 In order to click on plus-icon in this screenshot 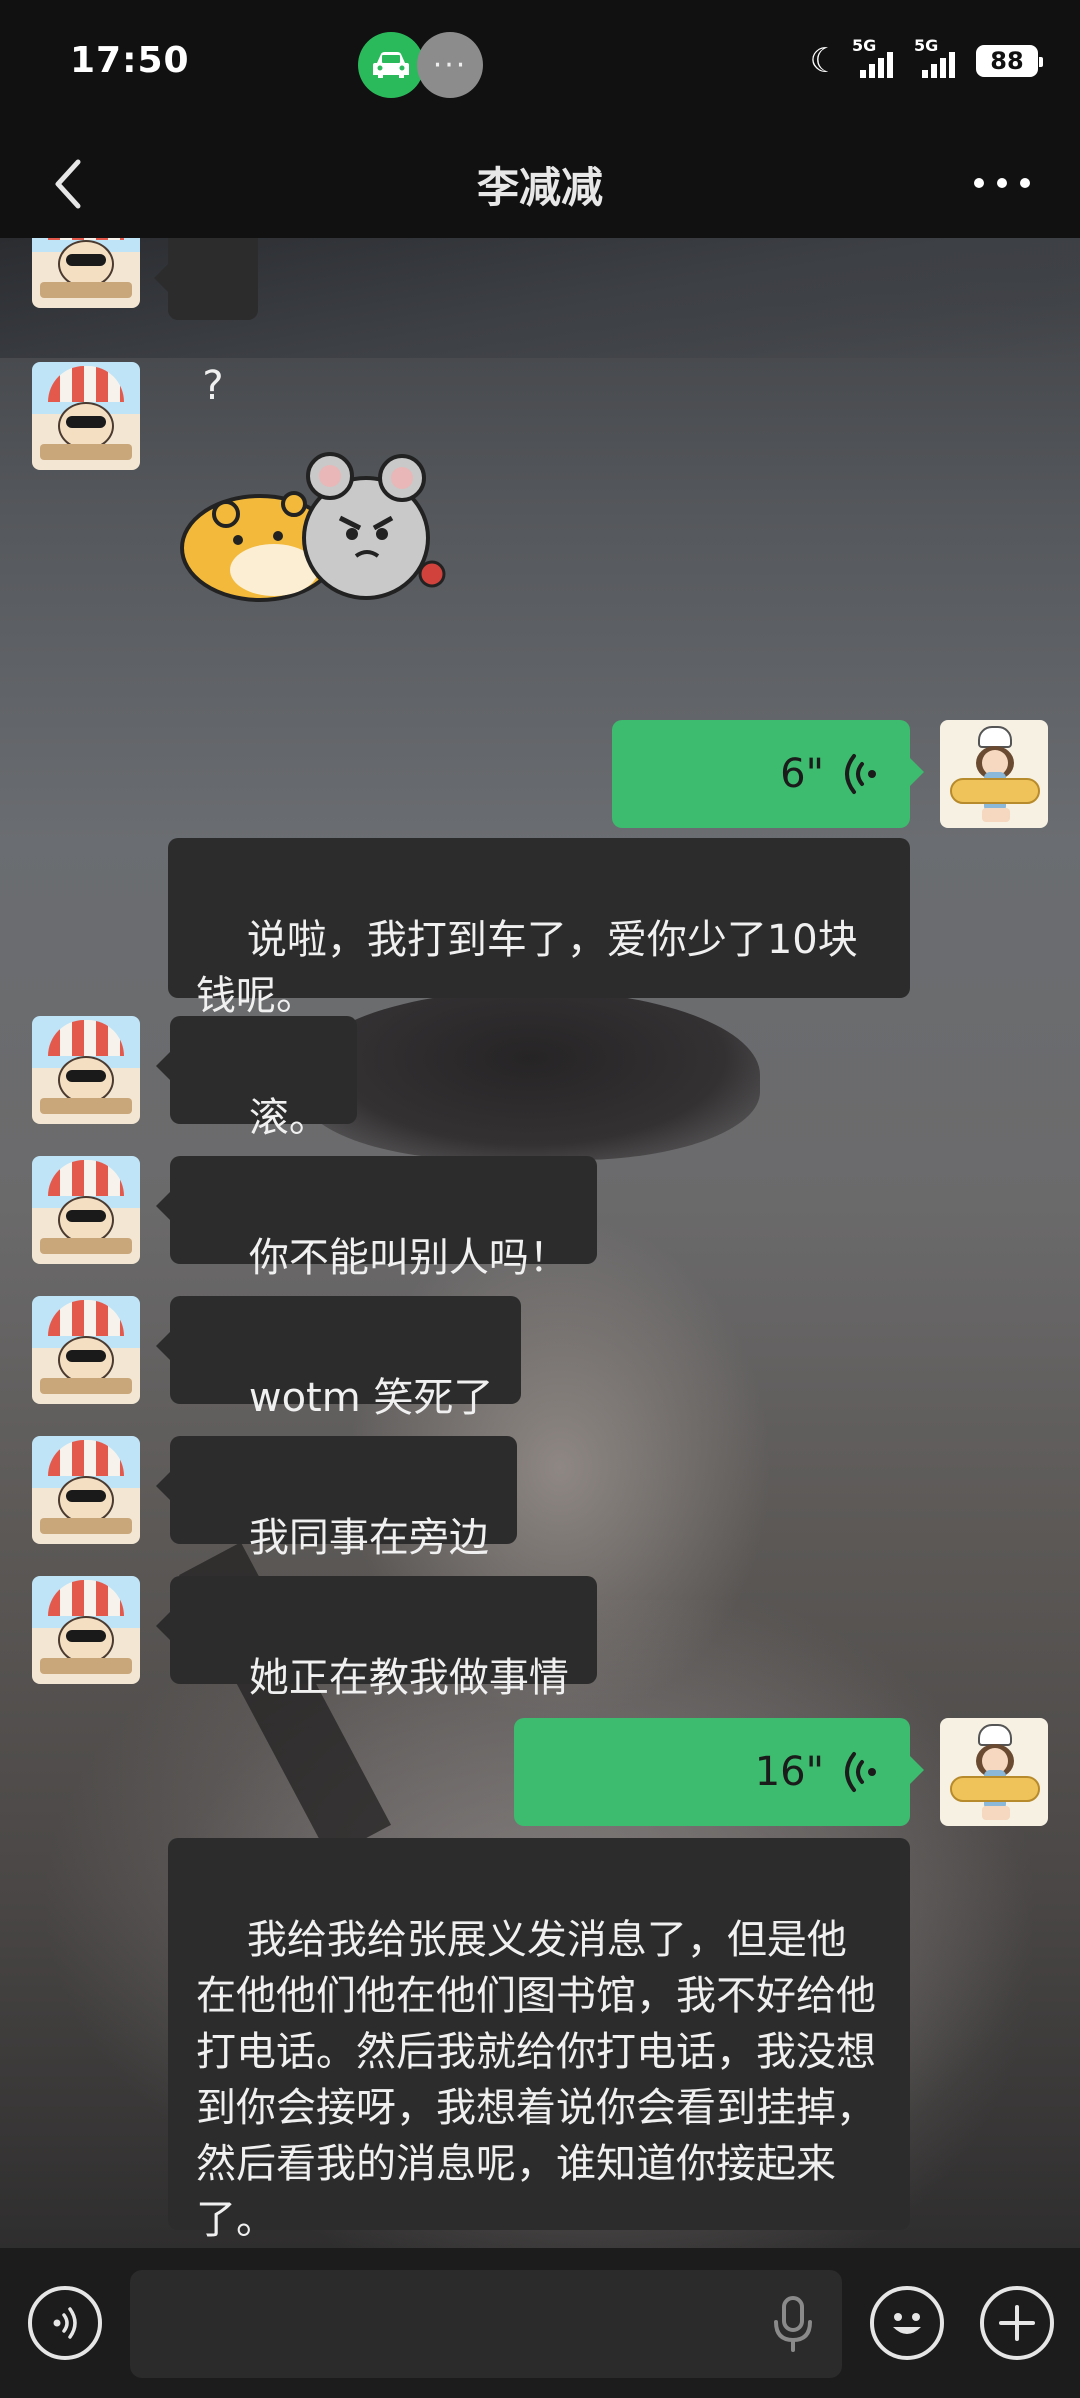, I will do `click(1017, 2323)`.